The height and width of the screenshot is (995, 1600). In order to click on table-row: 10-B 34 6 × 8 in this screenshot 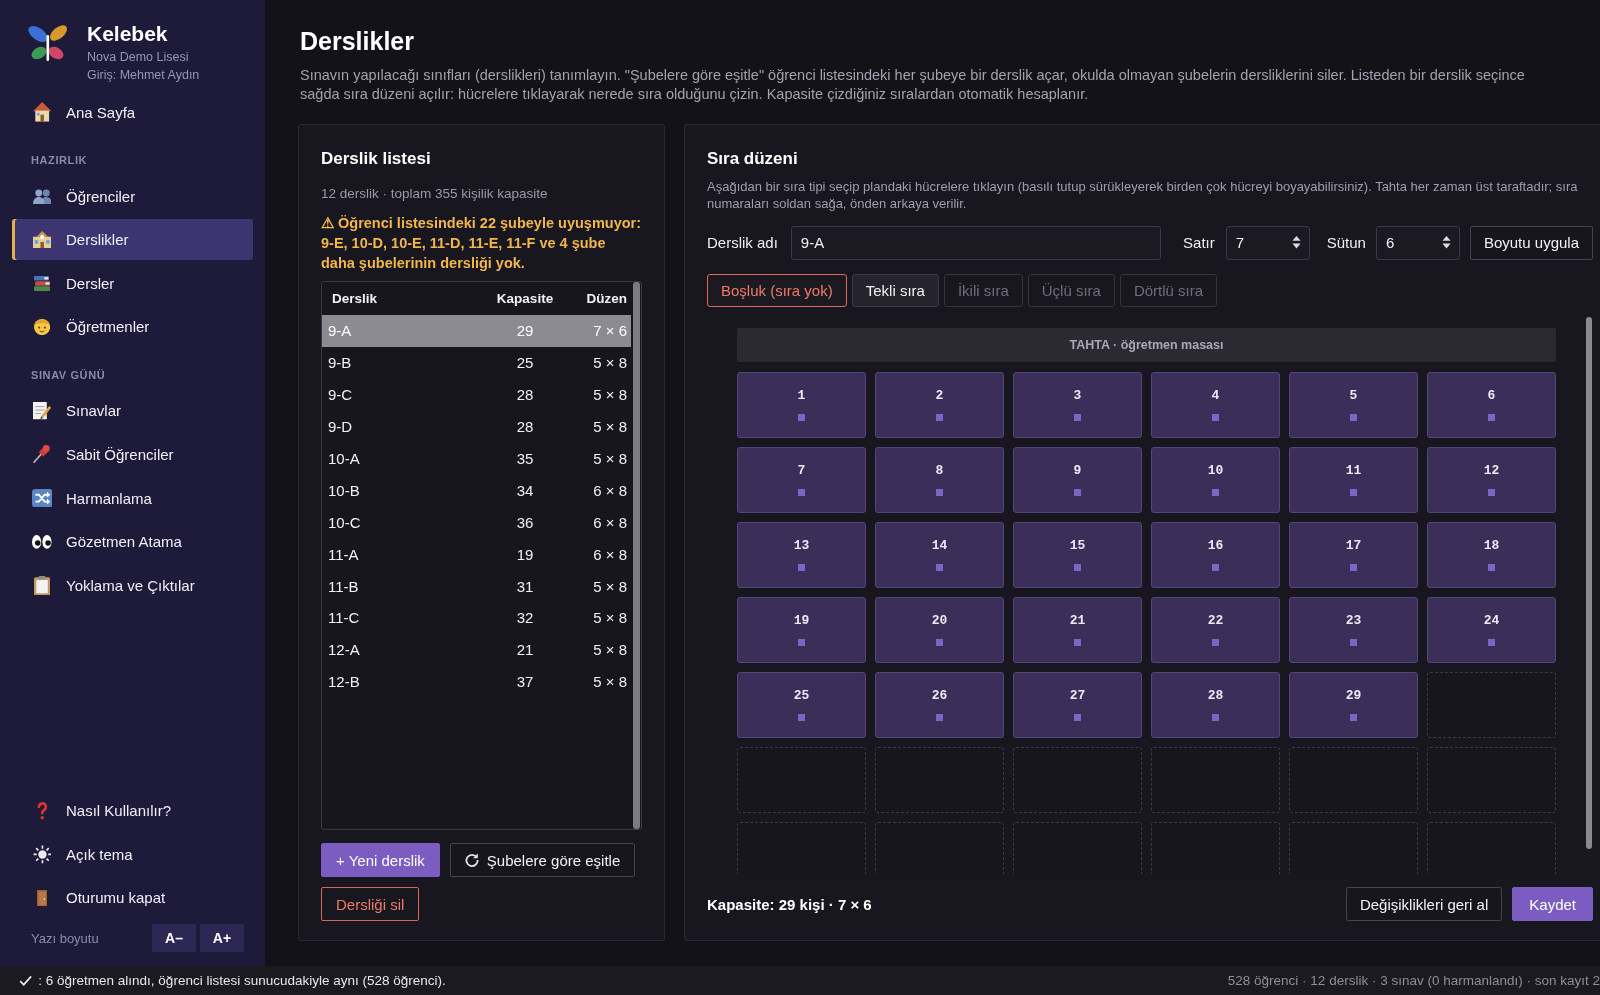, I will do `click(476, 490)`.